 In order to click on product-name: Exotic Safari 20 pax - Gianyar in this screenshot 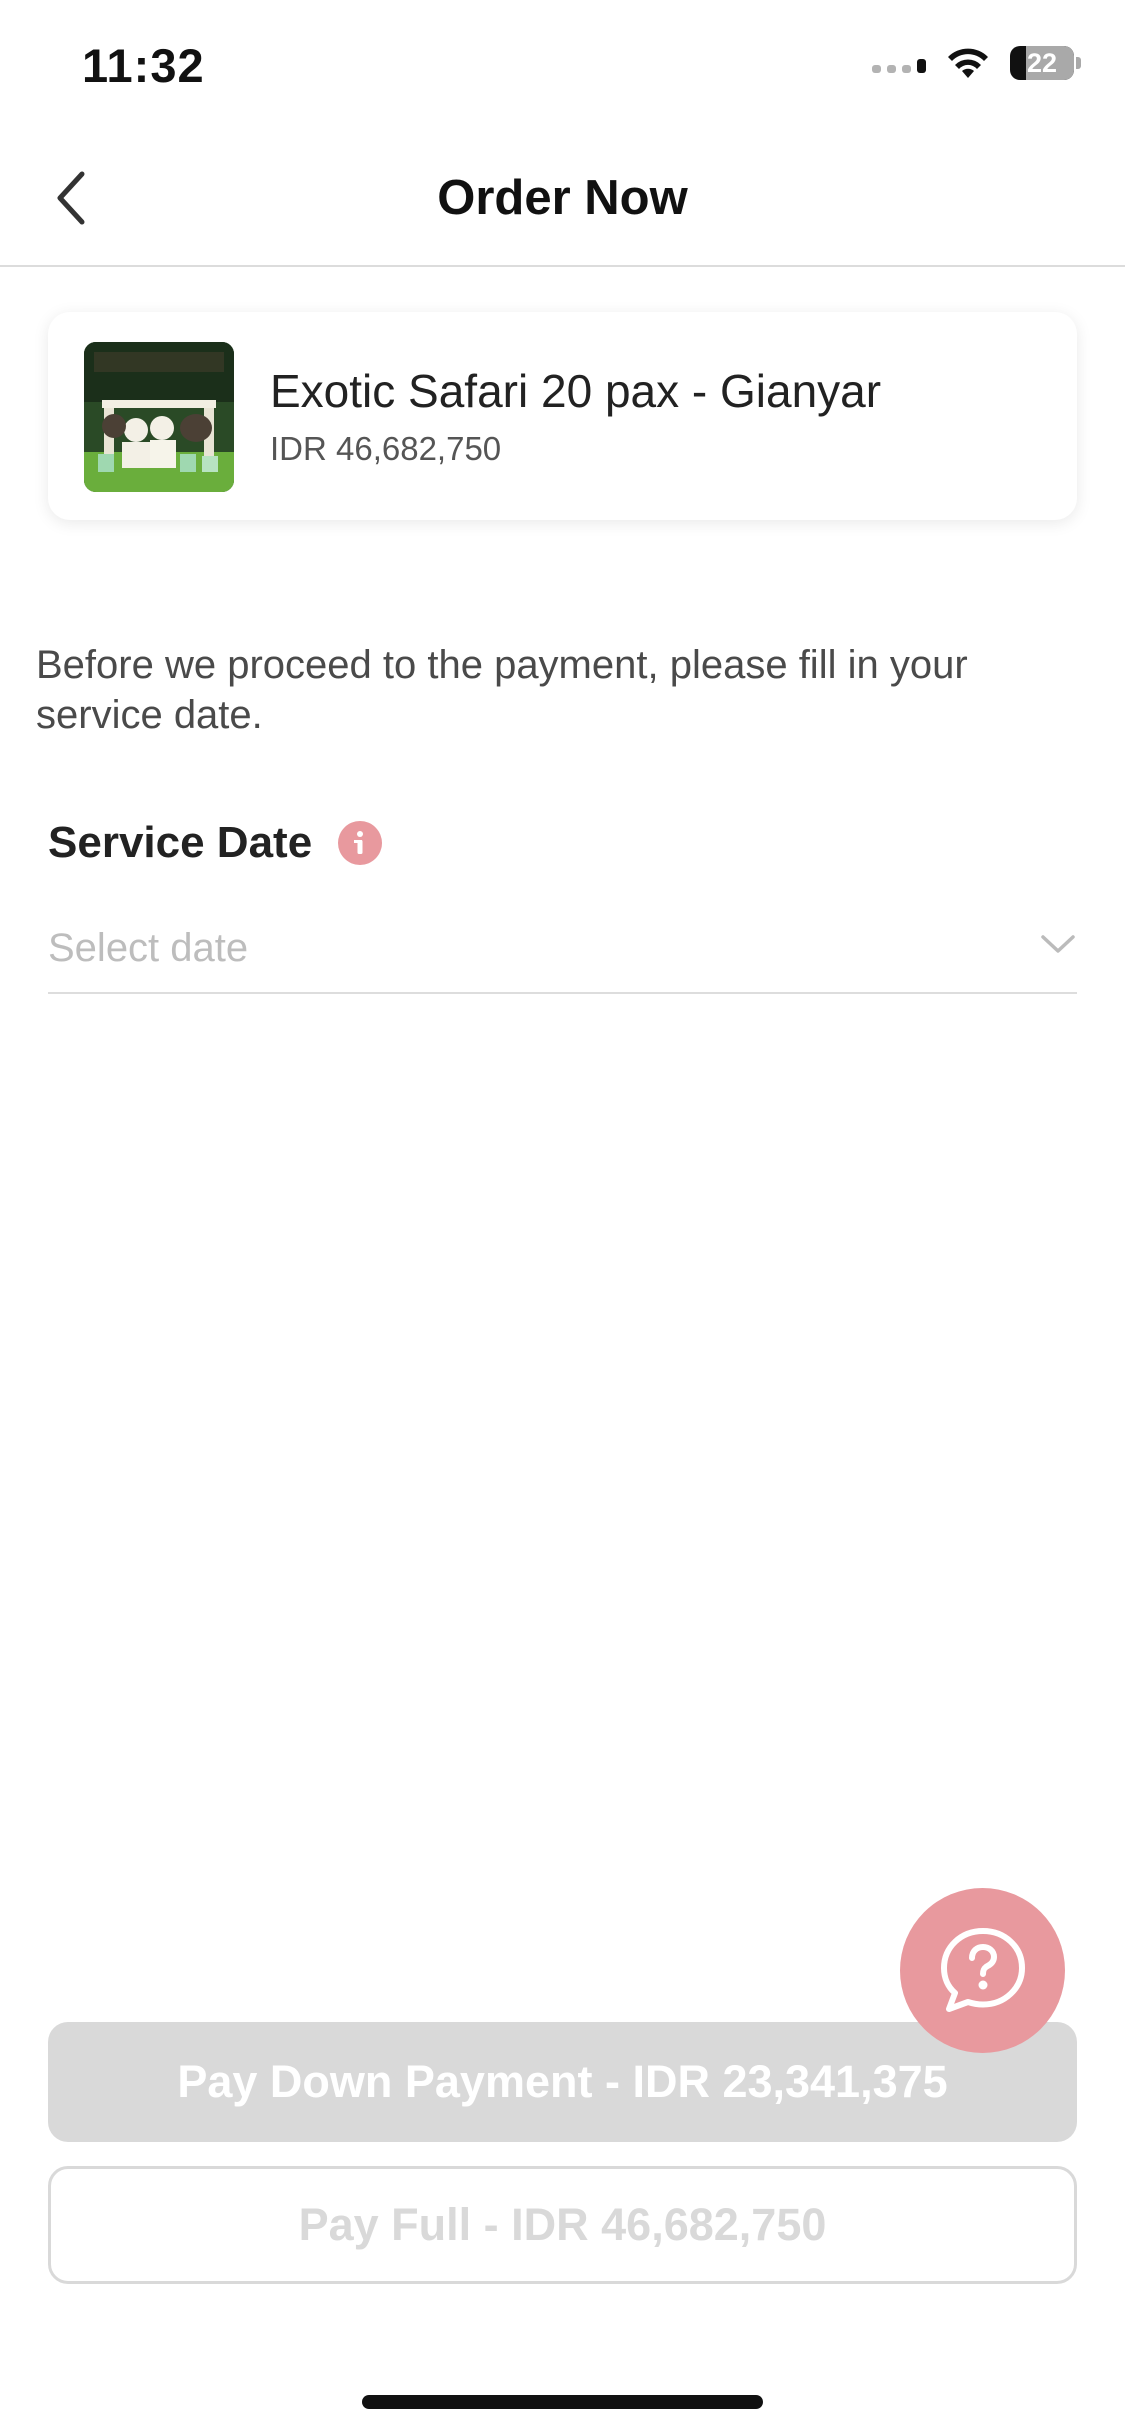, I will do `click(576, 391)`.